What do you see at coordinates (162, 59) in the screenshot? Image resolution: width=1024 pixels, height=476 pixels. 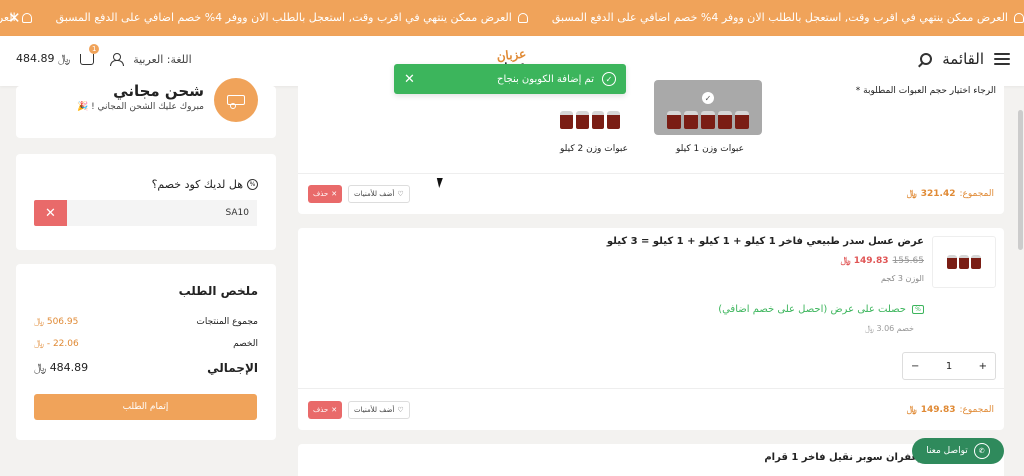 I see `language-switcher: اللغة: العربية` at bounding box center [162, 59].